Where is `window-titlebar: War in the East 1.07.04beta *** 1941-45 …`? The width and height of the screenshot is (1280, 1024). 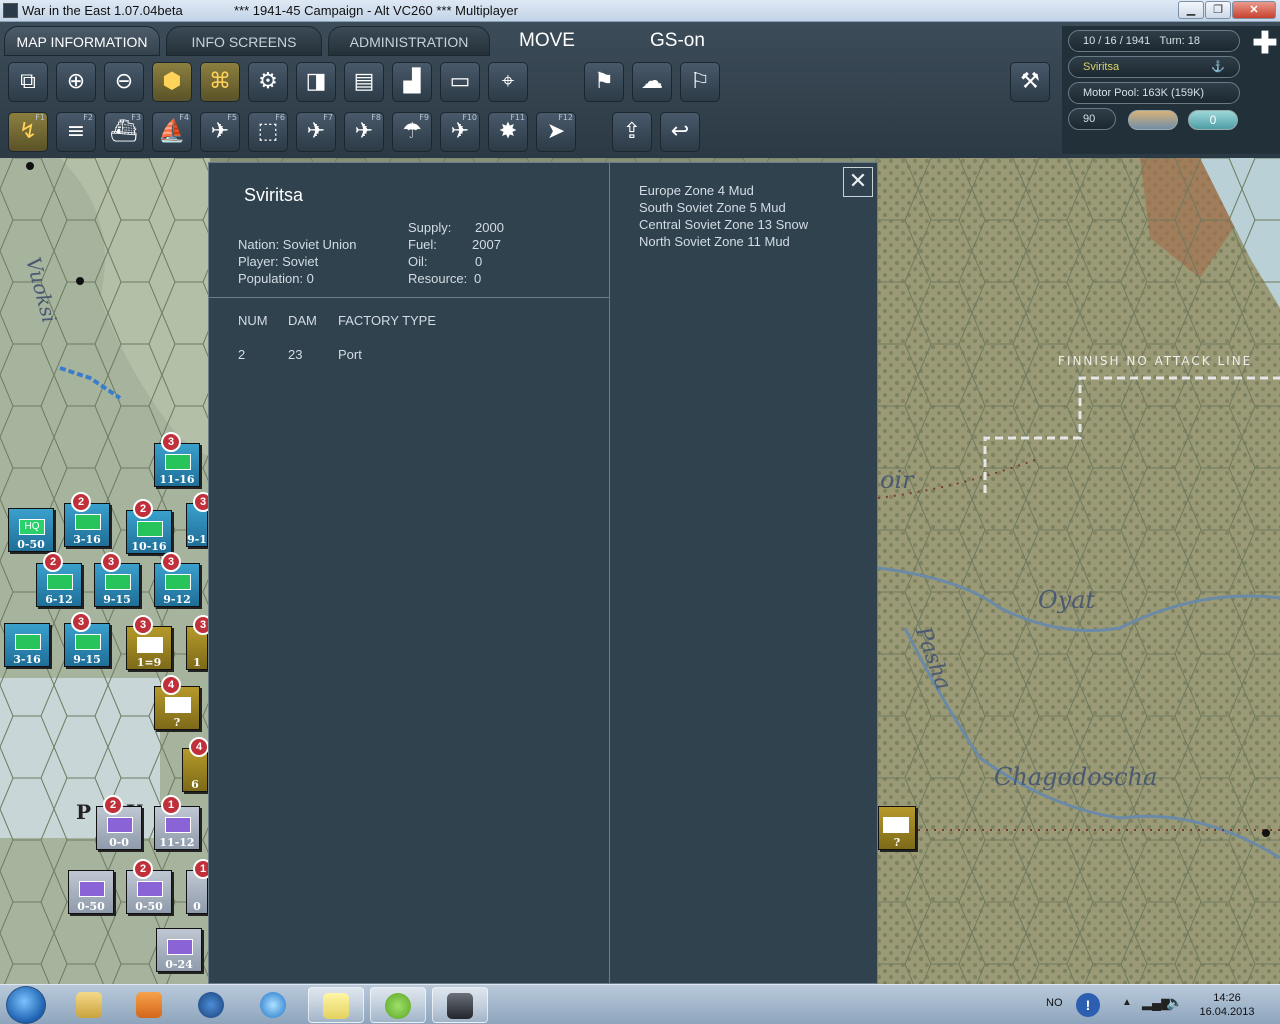
window-titlebar: War in the East 1.07.04beta *** 1941-45 … is located at coordinates (640, 11).